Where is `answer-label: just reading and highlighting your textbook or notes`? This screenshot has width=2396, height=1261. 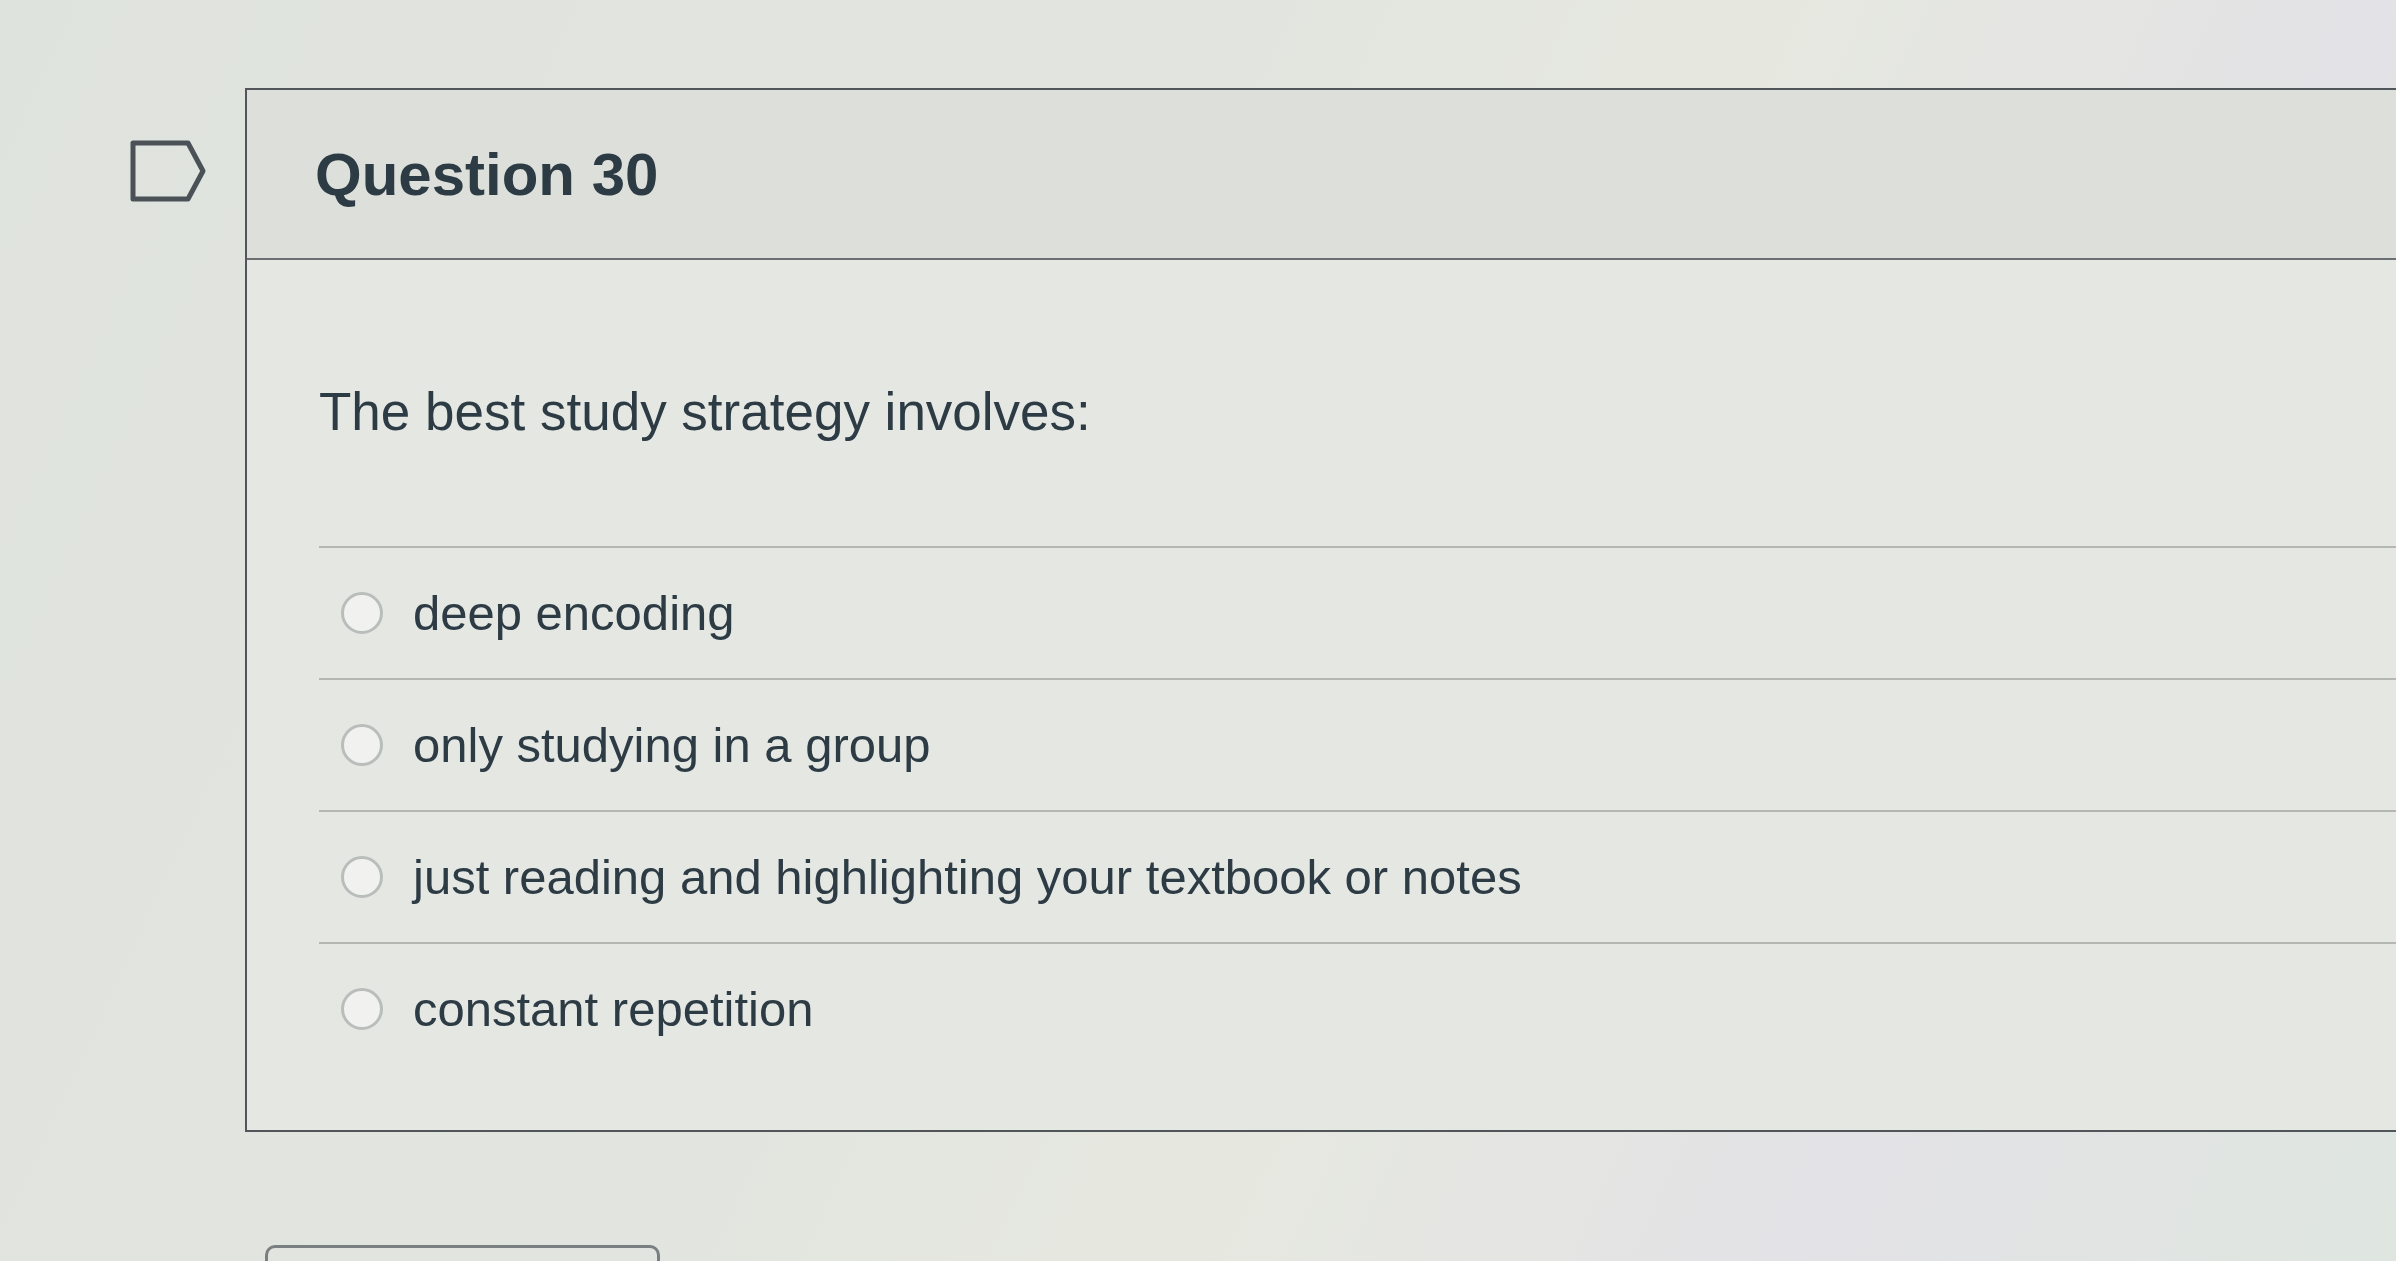 answer-label: just reading and highlighting your textbook or notes is located at coordinates (967, 877).